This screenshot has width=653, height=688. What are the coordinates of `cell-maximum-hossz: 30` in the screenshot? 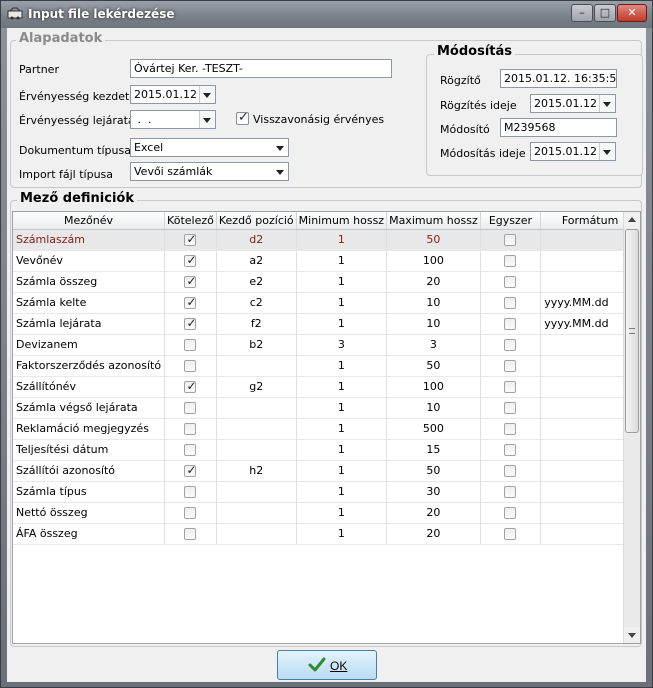 It's located at (433, 492).